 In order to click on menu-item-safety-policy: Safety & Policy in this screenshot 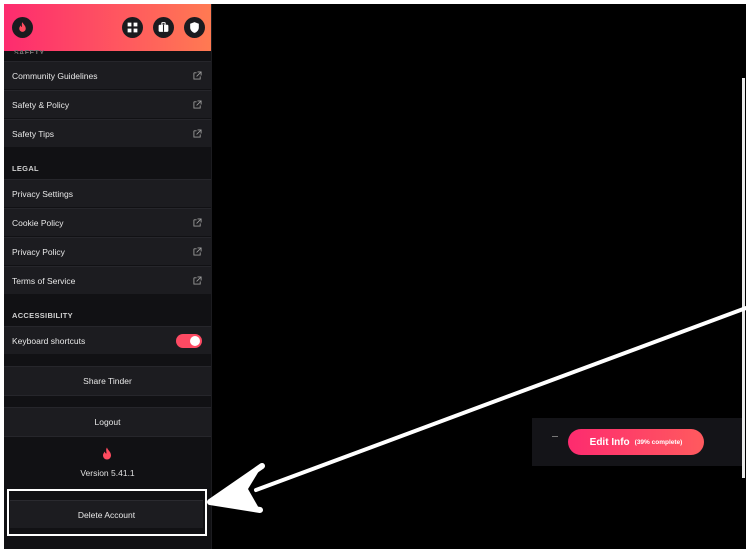, I will do `click(107, 104)`.